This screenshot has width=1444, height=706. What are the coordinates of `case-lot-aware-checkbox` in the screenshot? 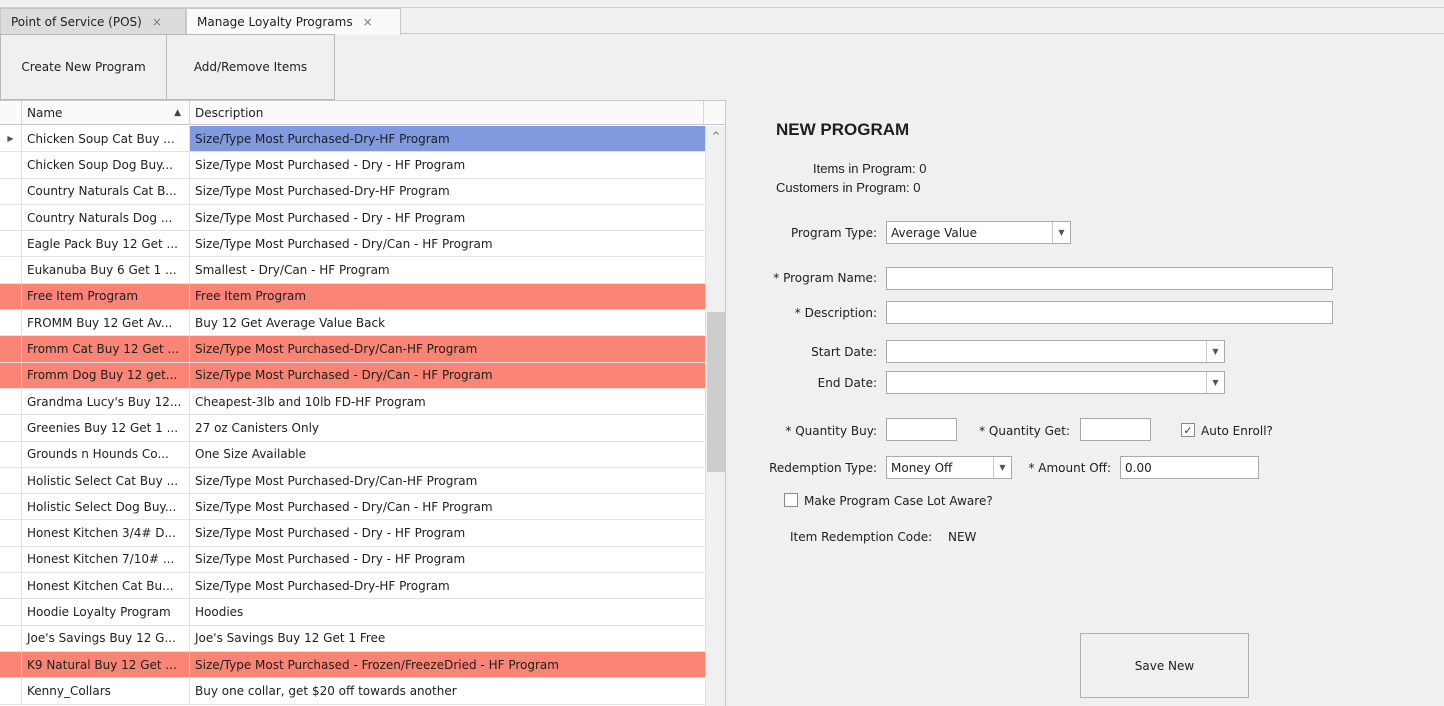 It's located at (791, 500).